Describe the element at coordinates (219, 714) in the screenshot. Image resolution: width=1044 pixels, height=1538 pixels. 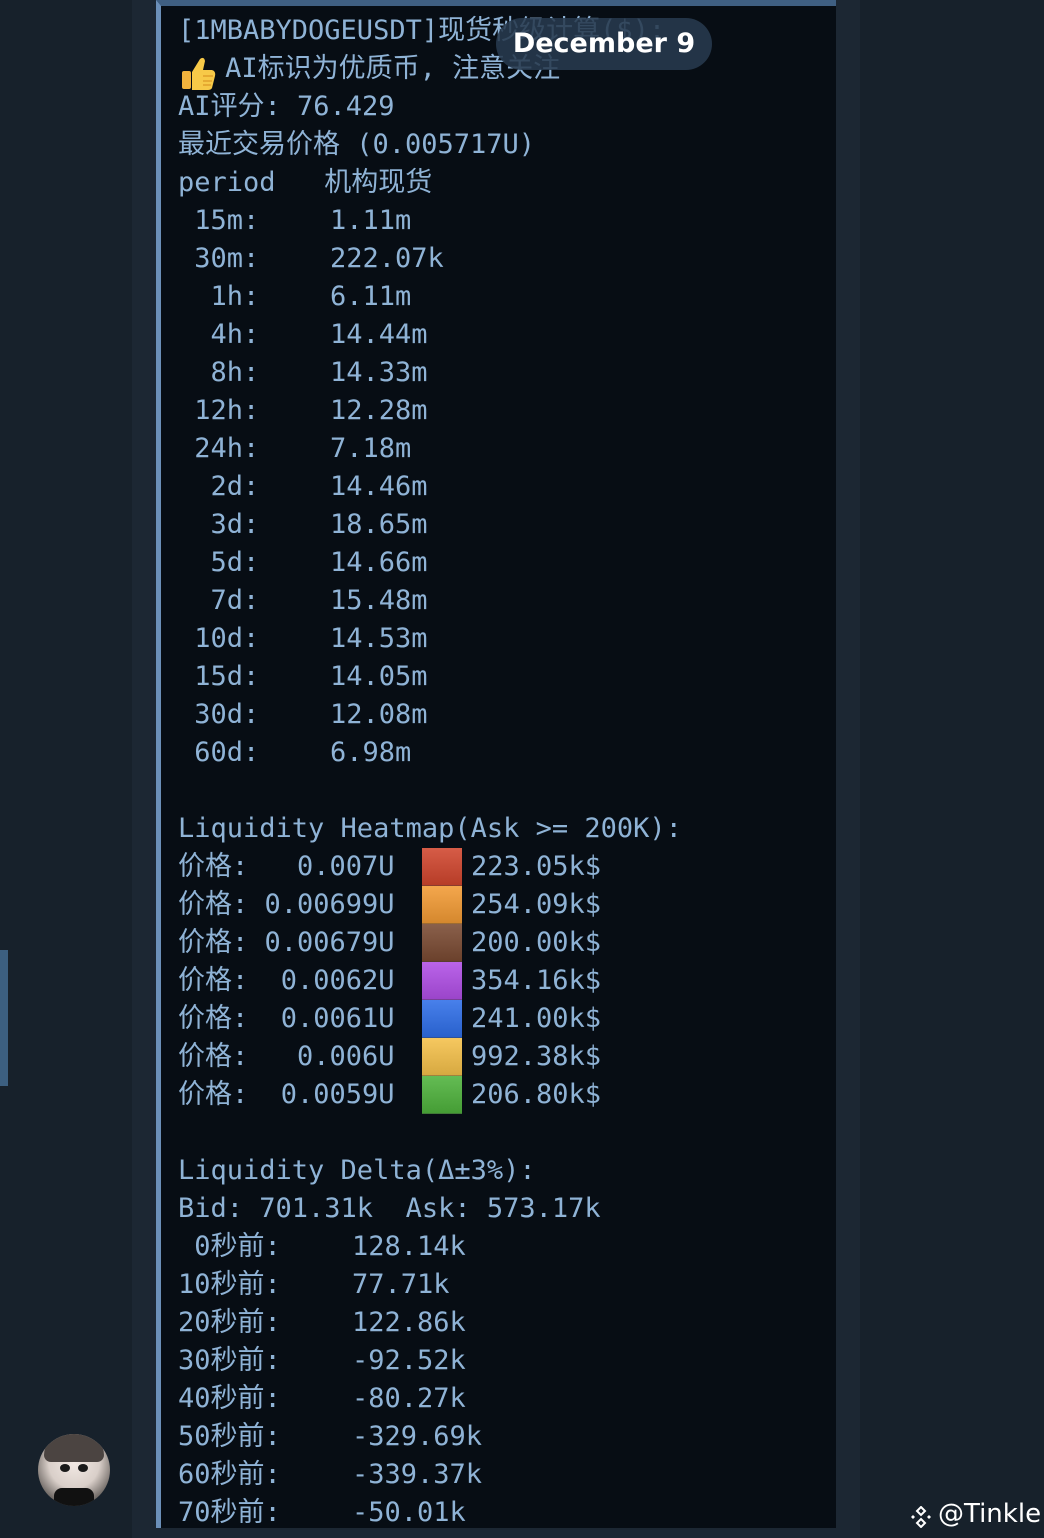
I see `period-label: 30d:` at that location.